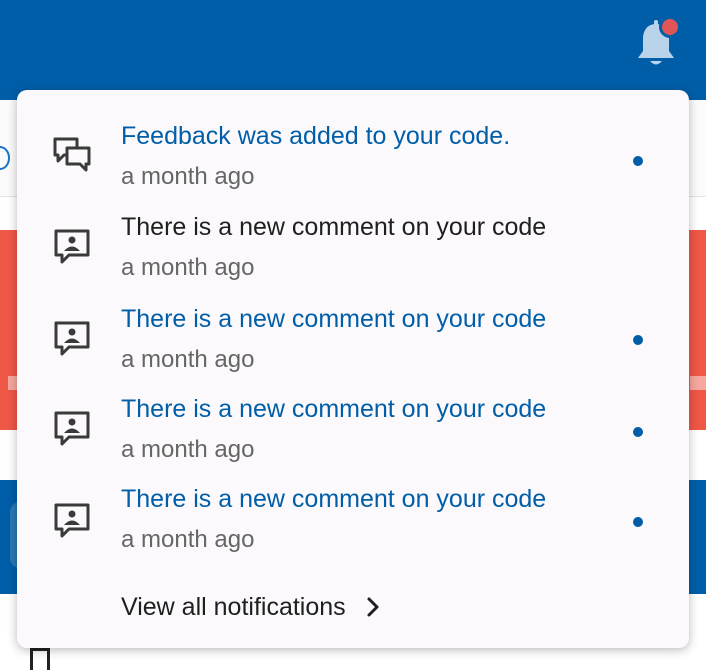  What do you see at coordinates (40, 659) in the screenshot?
I see `book-icon` at bounding box center [40, 659].